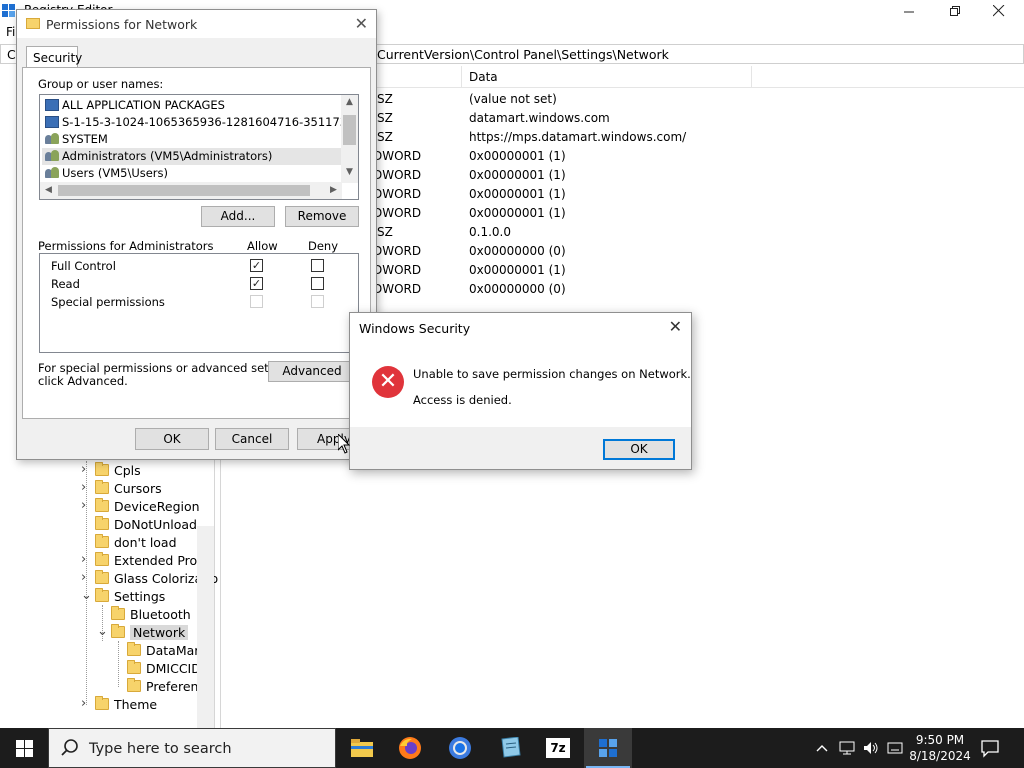  What do you see at coordinates (252, 439) in the screenshot?
I see `cancel-button: Cancel` at bounding box center [252, 439].